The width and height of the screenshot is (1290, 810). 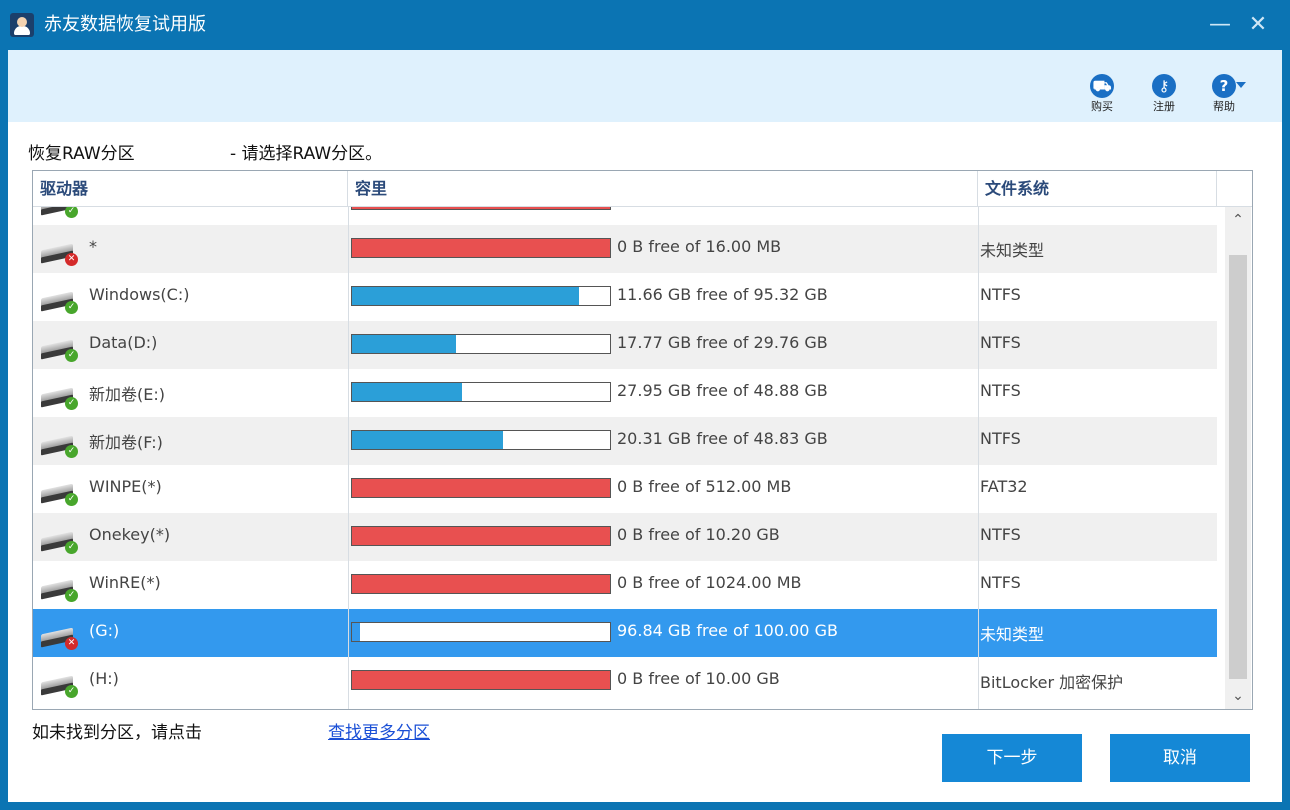 I want to click on table-row: ✕ * 0 B free of 16.00 MB 未知类型, so click(x=625, y=249).